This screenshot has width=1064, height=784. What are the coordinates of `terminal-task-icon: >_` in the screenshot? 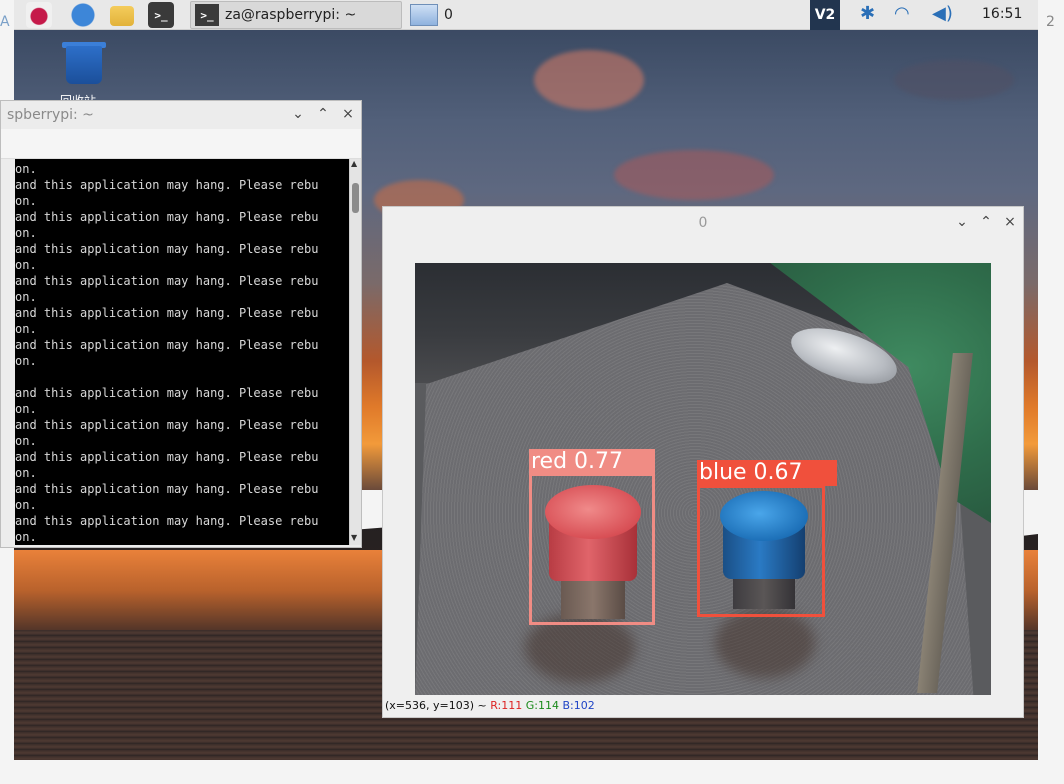 It's located at (207, 15).